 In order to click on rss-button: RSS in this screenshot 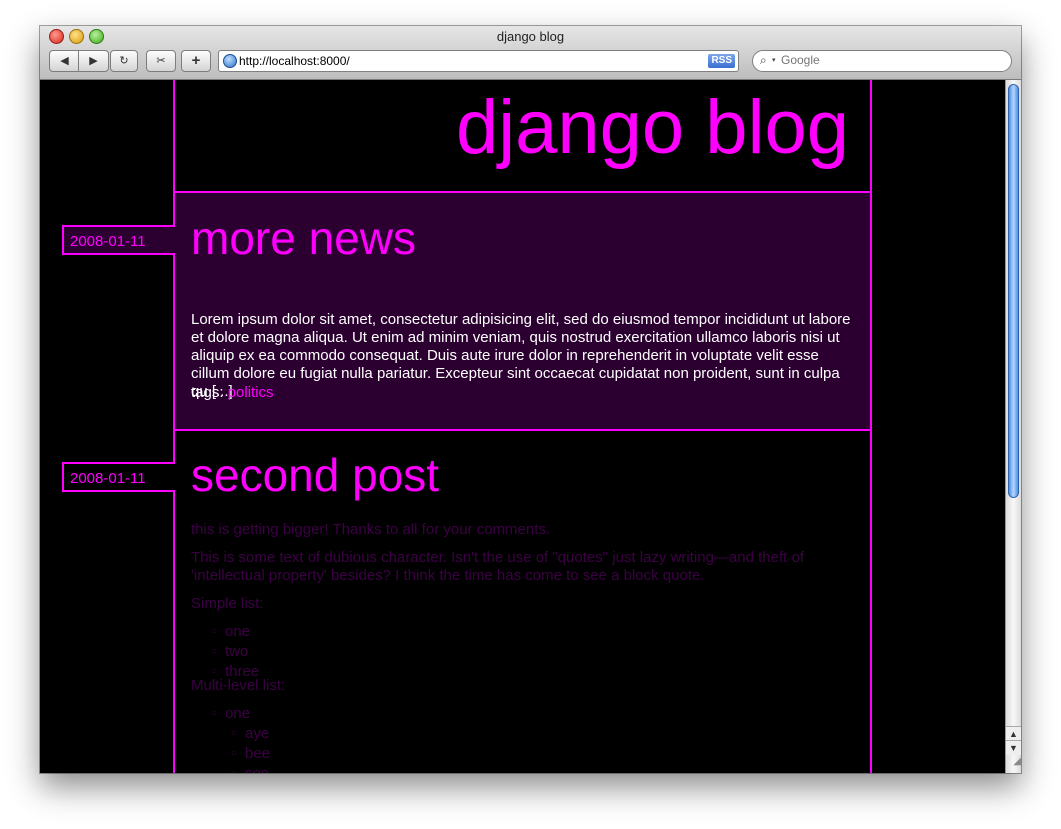, I will do `click(721, 61)`.